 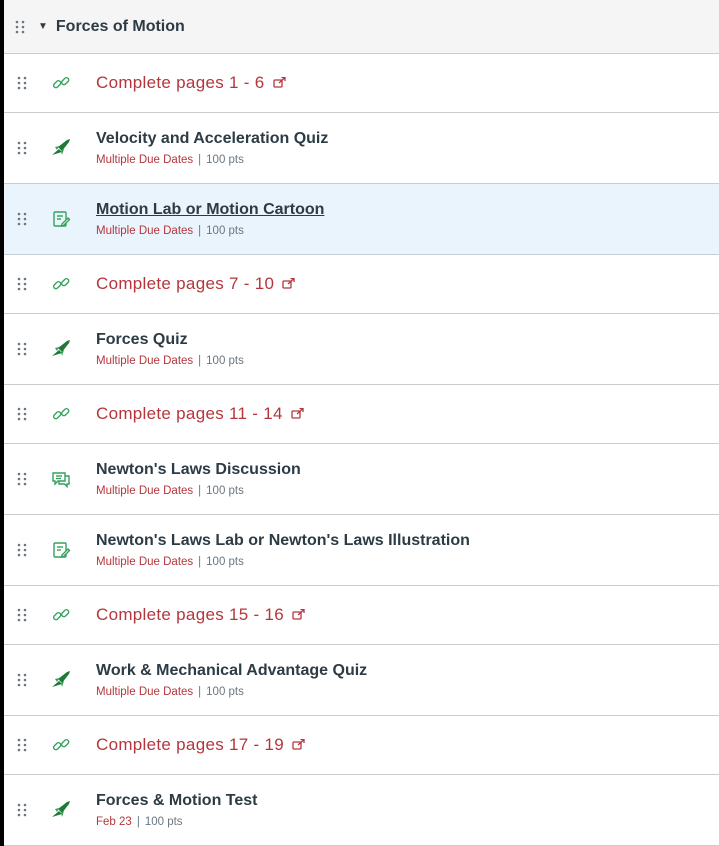 What do you see at coordinates (177, 801) in the screenshot?
I see `item-title-link: Forces & Motion Test` at bounding box center [177, 801].